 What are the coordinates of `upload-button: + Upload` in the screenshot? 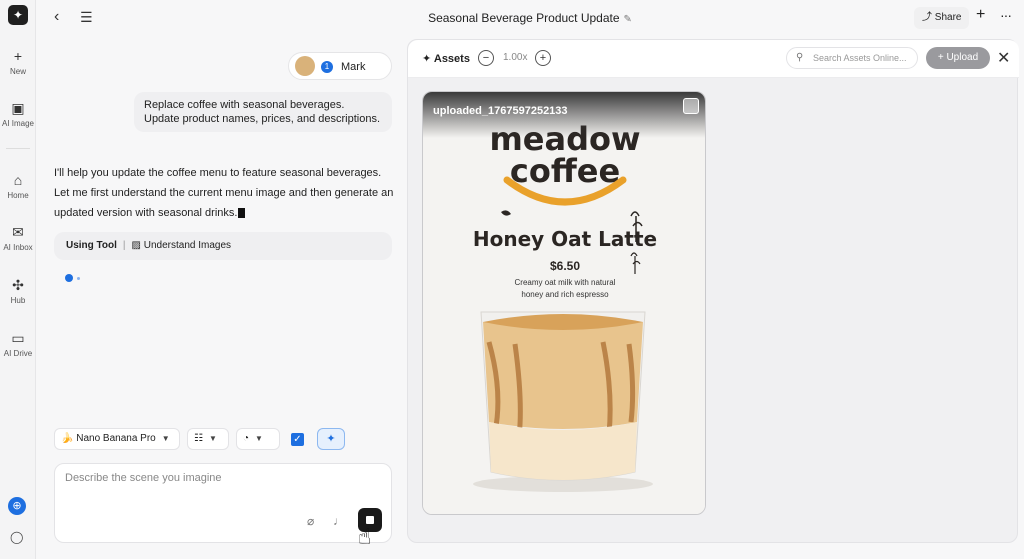 It's located at (958, 58).